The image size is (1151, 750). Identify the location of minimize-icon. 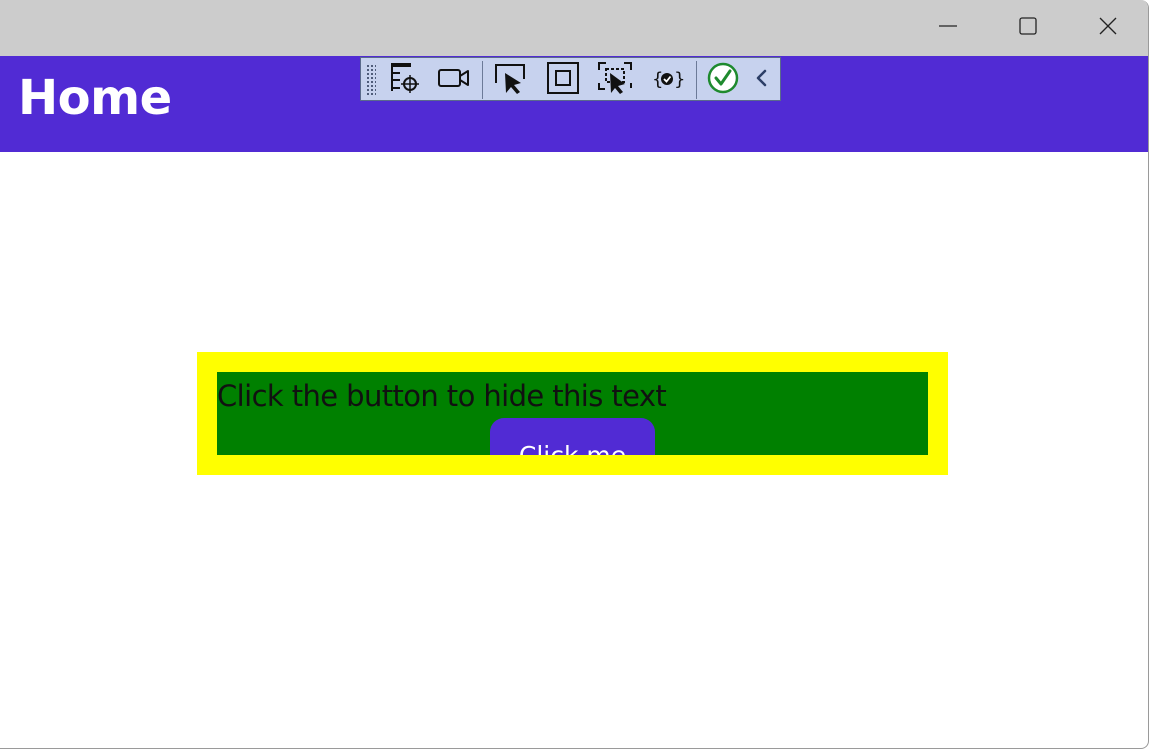
(948, 26).